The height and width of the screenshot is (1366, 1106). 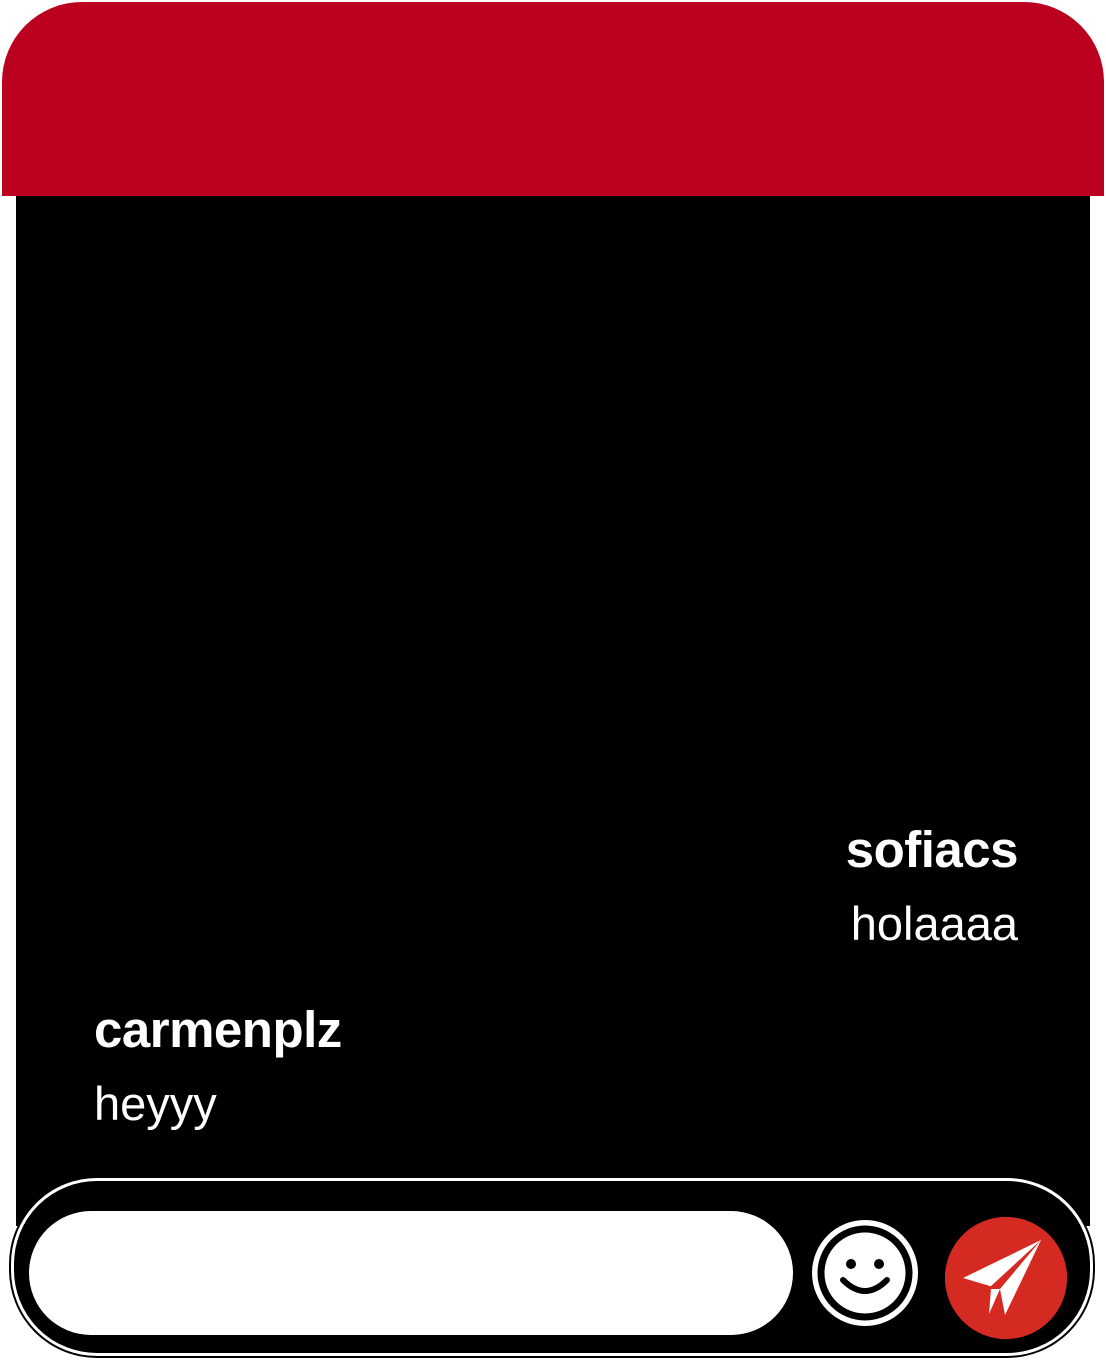 I want to click on message-composer, so click(x=552, y=1267).